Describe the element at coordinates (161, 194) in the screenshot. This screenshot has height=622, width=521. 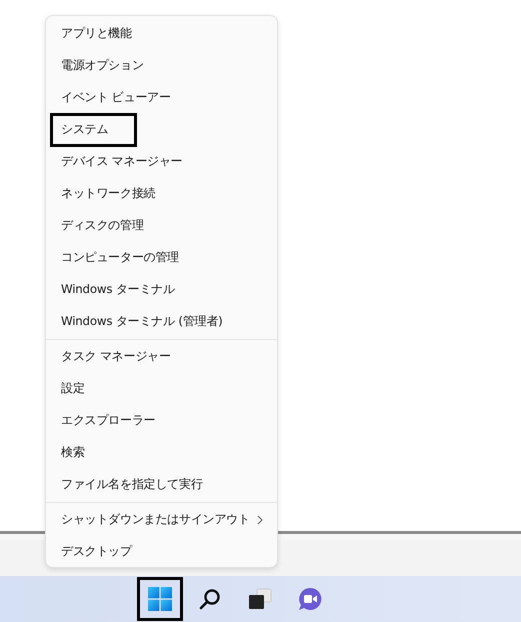
I see `menu-item: ネットワーク接続` at that location.